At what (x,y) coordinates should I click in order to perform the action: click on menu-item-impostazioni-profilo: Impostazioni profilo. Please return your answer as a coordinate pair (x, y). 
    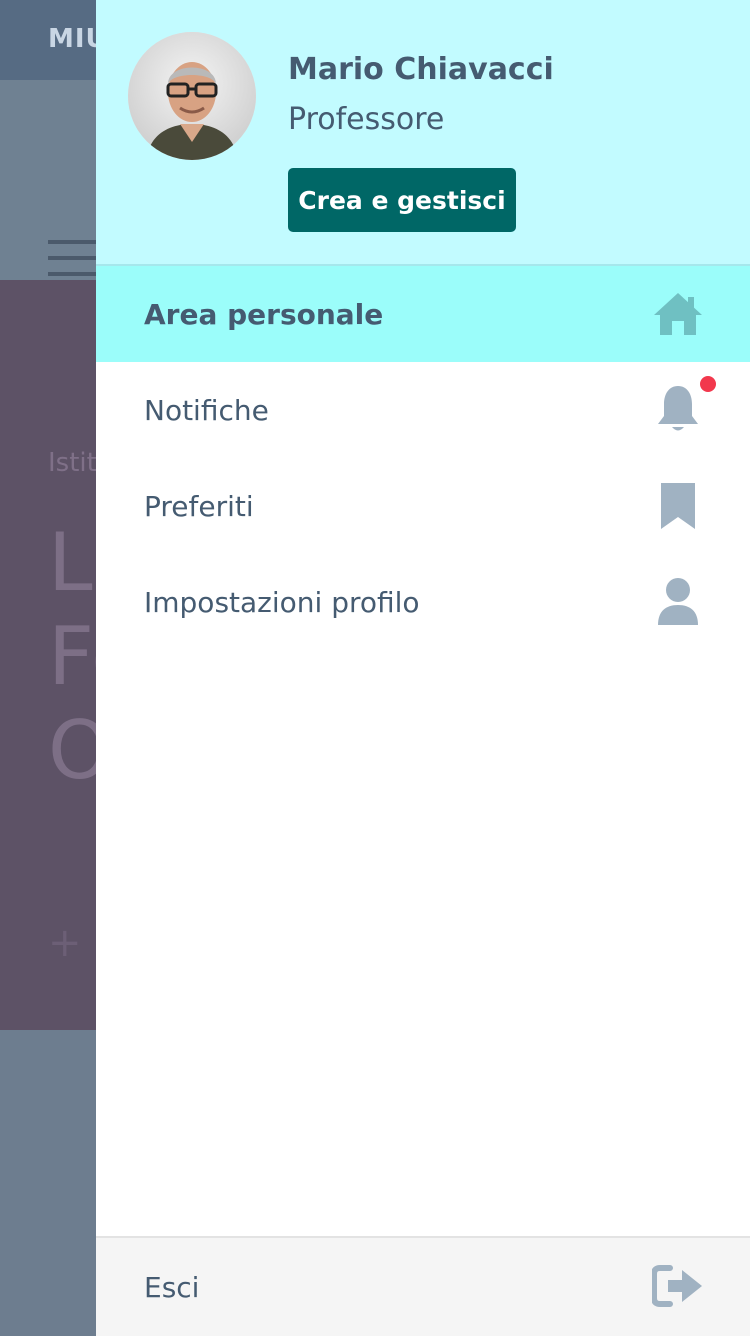
    Looking at the image, I should click on (423, 602).